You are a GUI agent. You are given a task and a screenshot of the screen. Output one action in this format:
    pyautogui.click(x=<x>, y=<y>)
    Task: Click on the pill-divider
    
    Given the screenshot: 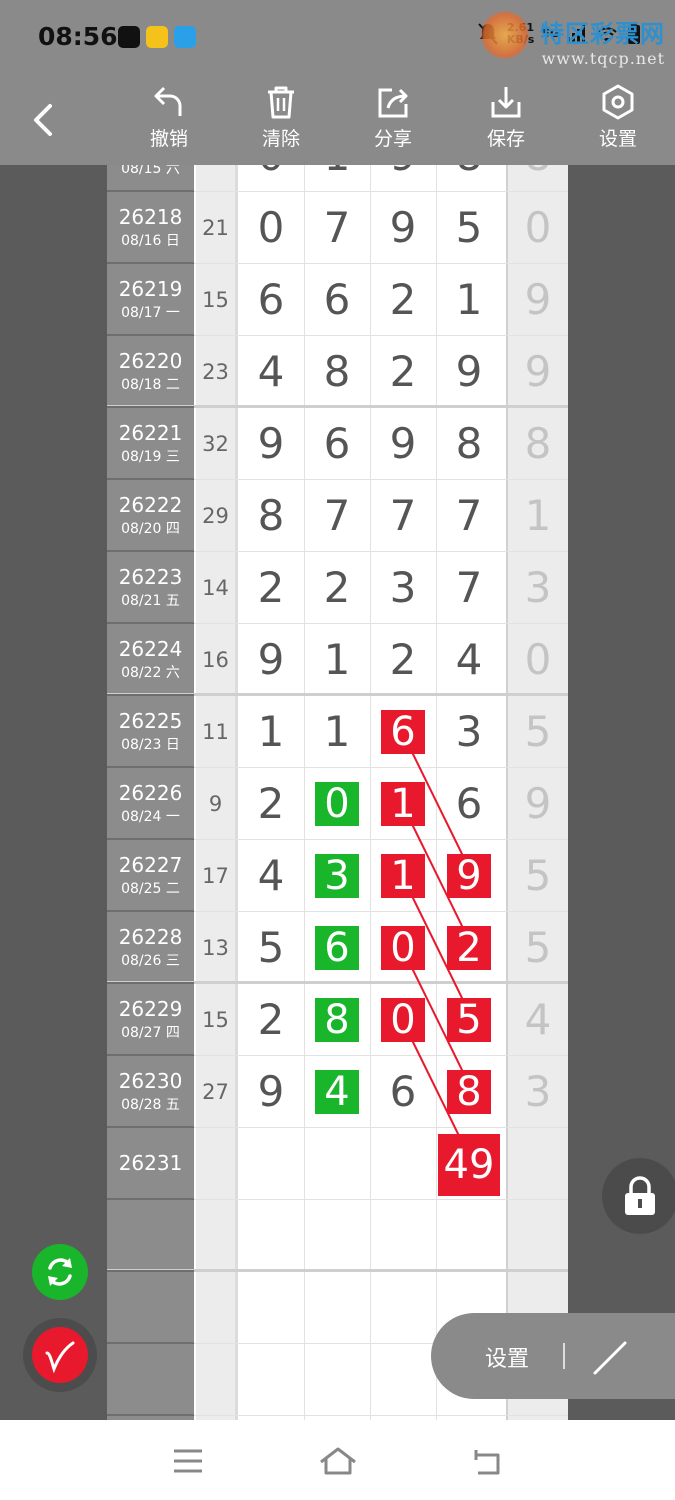 What is the action you would take?
    pyautogui.click(x=564, y=1356)
    